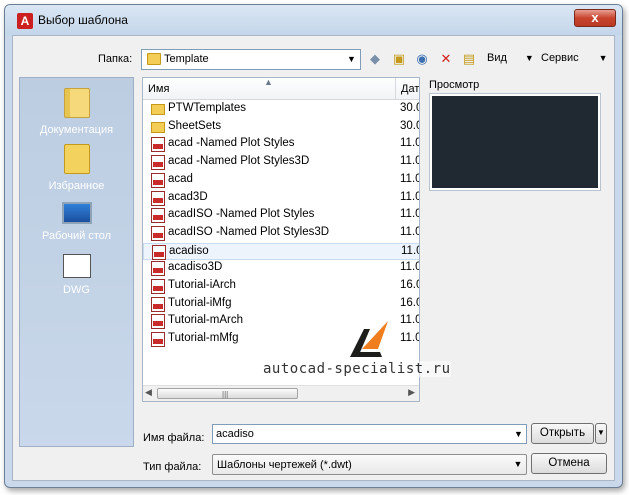 The width and height of the screenshot is (629, 495). What do you see at coordinates (409, 302) in the screenshot?
I see `file-date: 16.0` at bounding box center [409, 302].